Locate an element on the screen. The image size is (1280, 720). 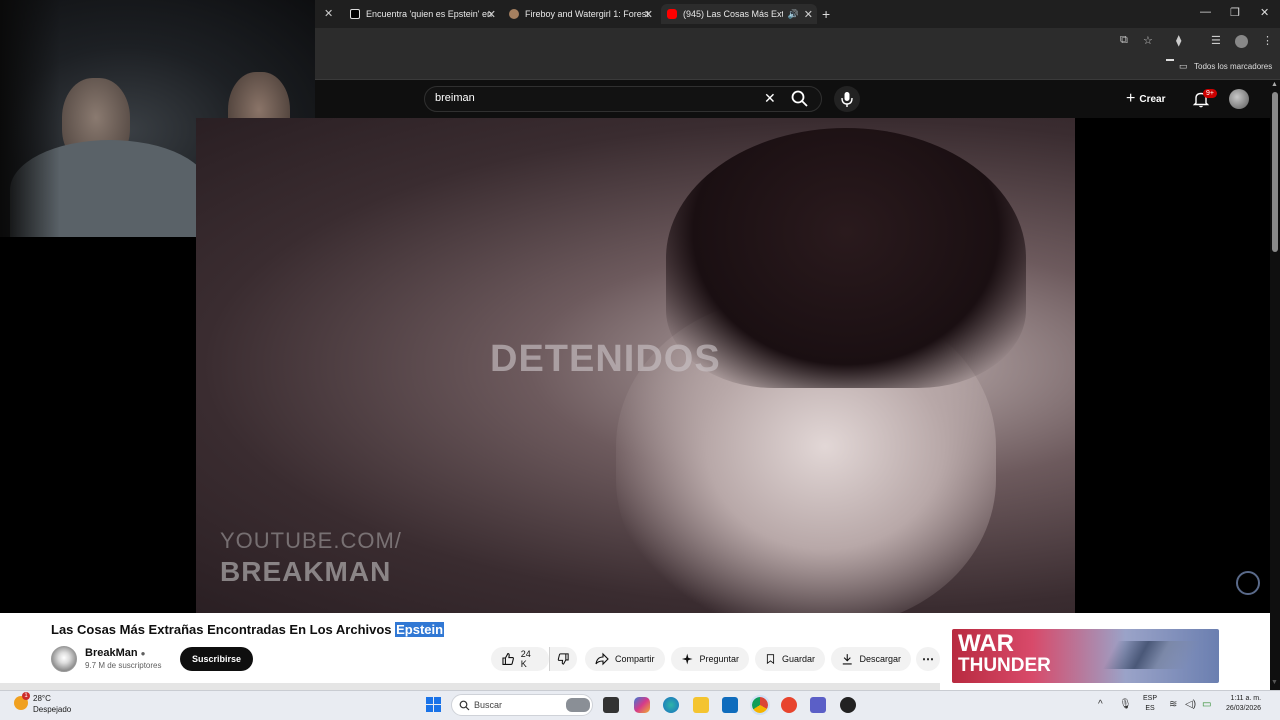
tab-epstein-search: Encuentra 'quien es Epstein' en ✕ is located at coordinates (422, 14).